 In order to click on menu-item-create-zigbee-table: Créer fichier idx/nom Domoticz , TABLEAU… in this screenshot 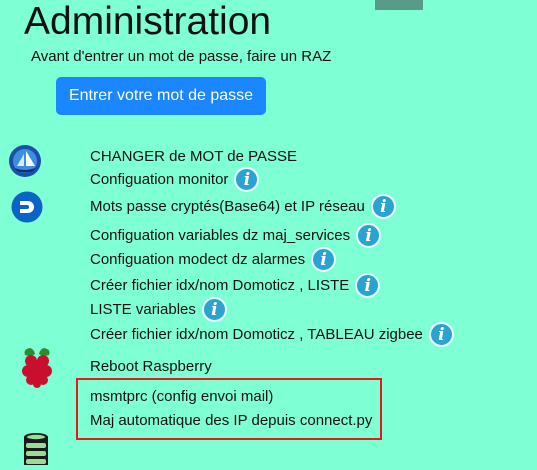, I will do `click(272, 334)`.